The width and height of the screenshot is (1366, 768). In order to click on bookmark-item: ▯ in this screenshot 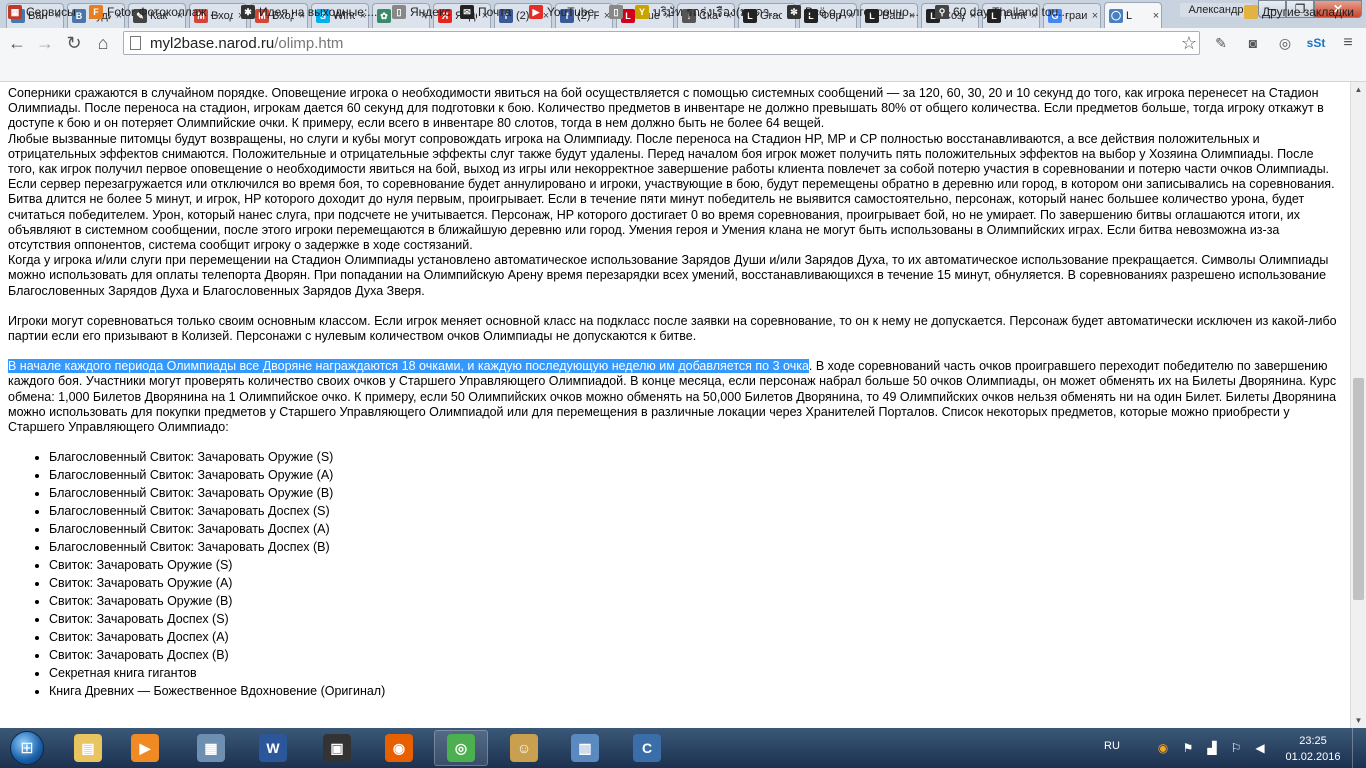, I will do `click(618, 12)`.